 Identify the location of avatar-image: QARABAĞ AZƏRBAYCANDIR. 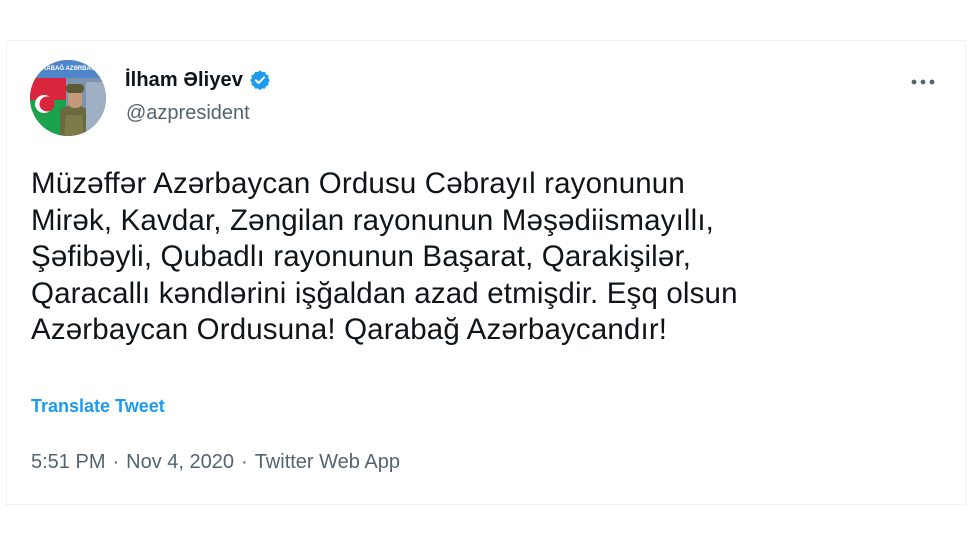
(68, 98).